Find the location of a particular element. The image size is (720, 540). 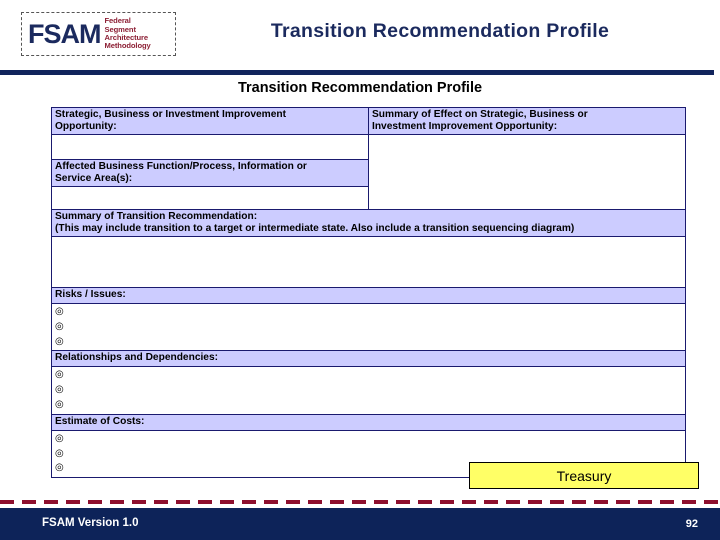

relationships-bullets-cell: ◎ ◎ ◎ is located at coordinates (368, 390).